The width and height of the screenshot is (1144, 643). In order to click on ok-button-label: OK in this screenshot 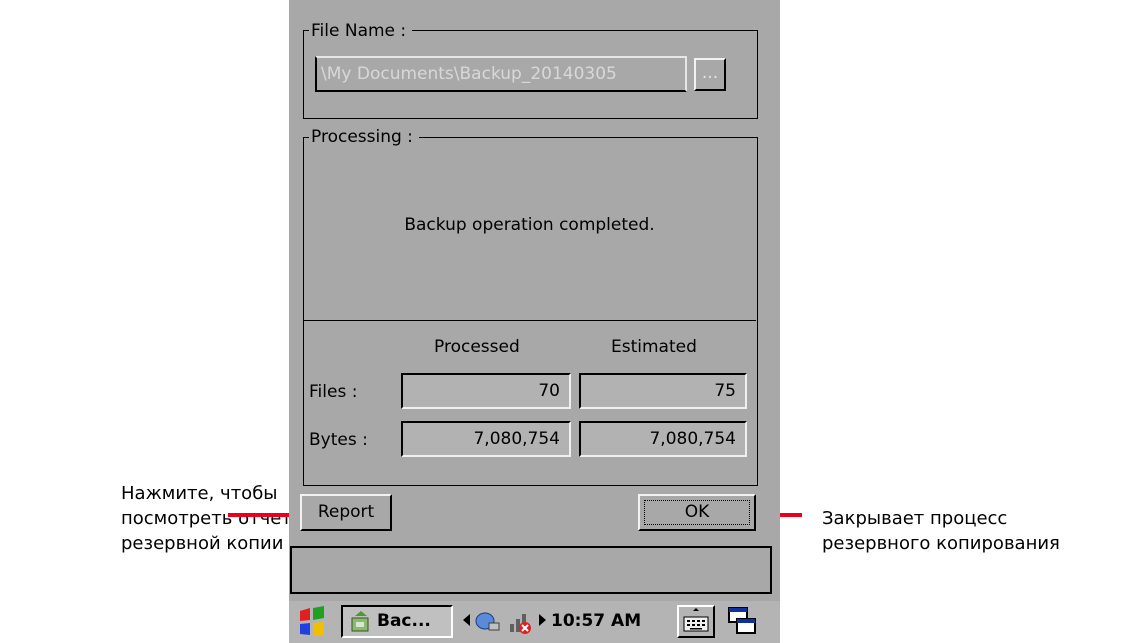, I will do `click(697, 512)`.